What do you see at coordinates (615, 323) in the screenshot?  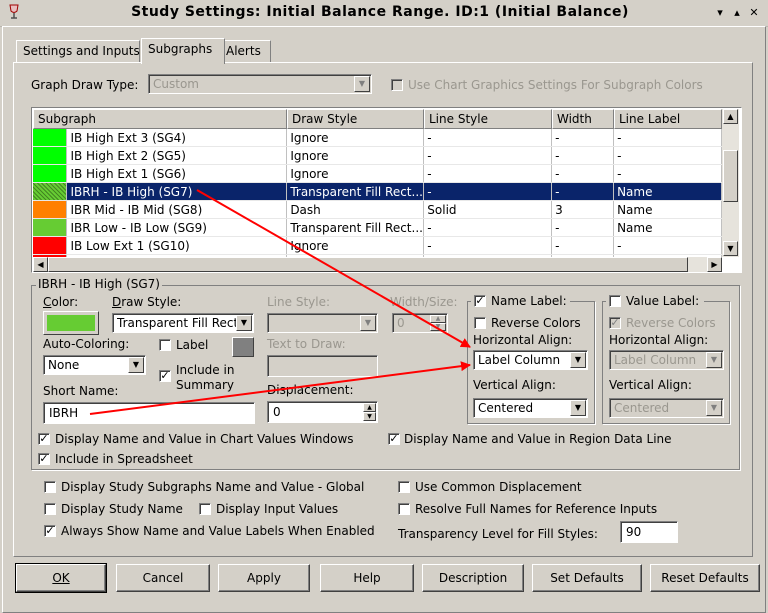 I see `value-reverse-colors-checkbox: ✓` at bounding box center [615, 323].